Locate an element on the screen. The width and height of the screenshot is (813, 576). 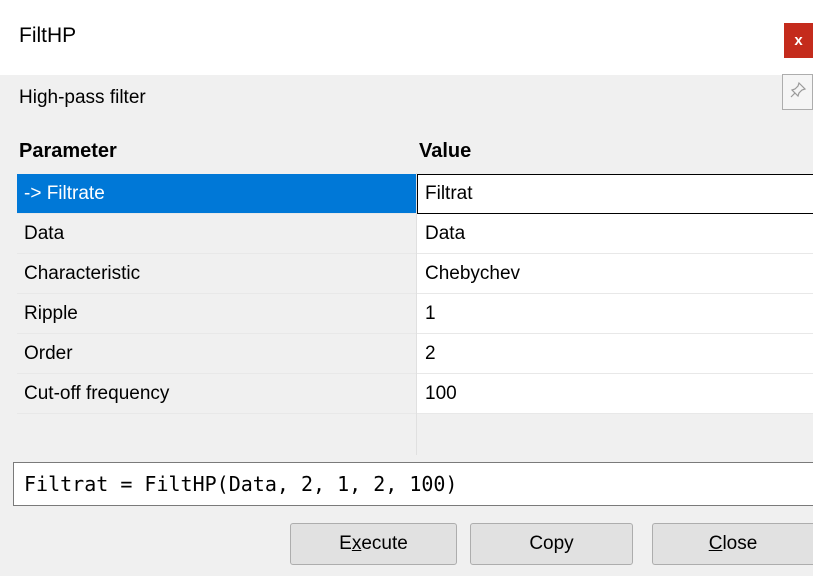
table-header: Parameter Value is located at coordinates (415, 152).